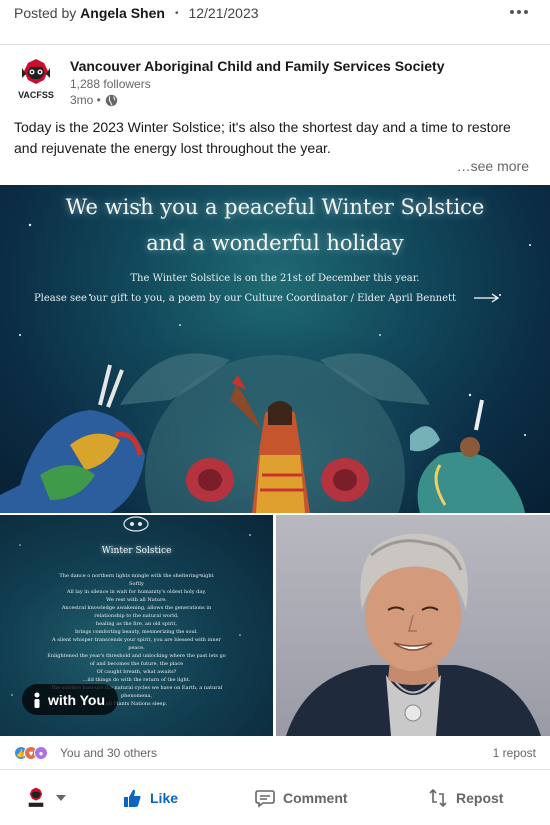 This screenshot has height=825, width=550. Describe the element at coordinates (41, 753) in the screenshot. I see `support-icon: ●` at that location.